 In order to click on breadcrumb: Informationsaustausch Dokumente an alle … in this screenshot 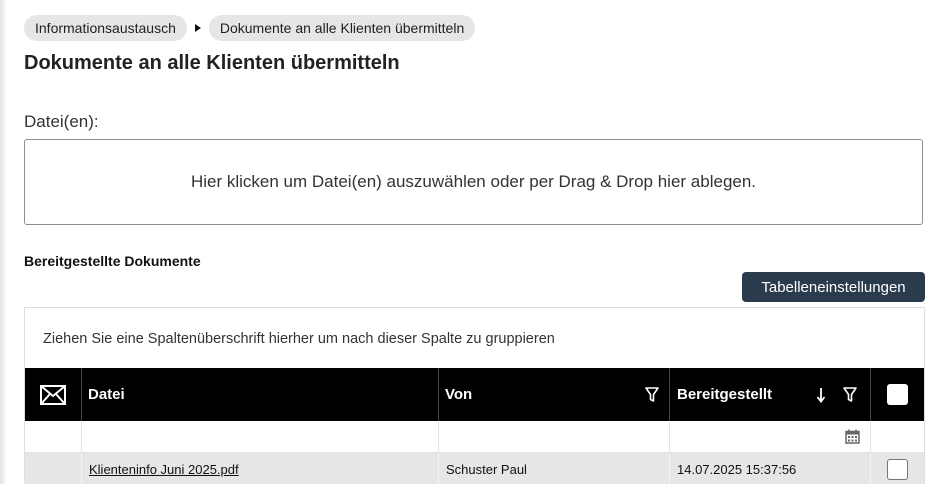, I will do `click(250, 28)`.